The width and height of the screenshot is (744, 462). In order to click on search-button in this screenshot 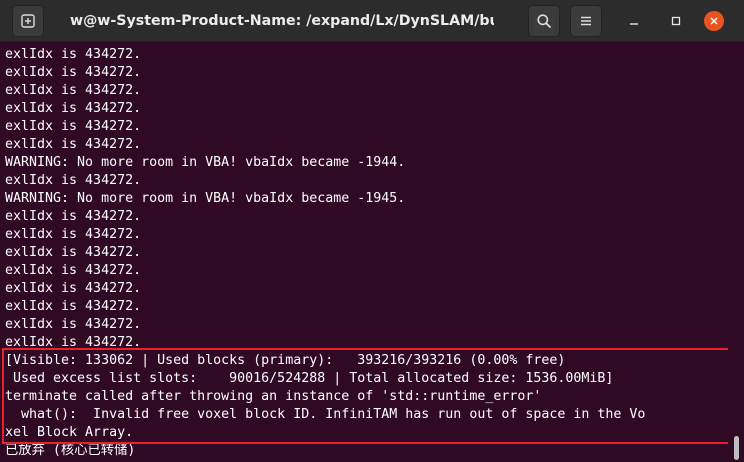, I will do `click(544, 21)`.